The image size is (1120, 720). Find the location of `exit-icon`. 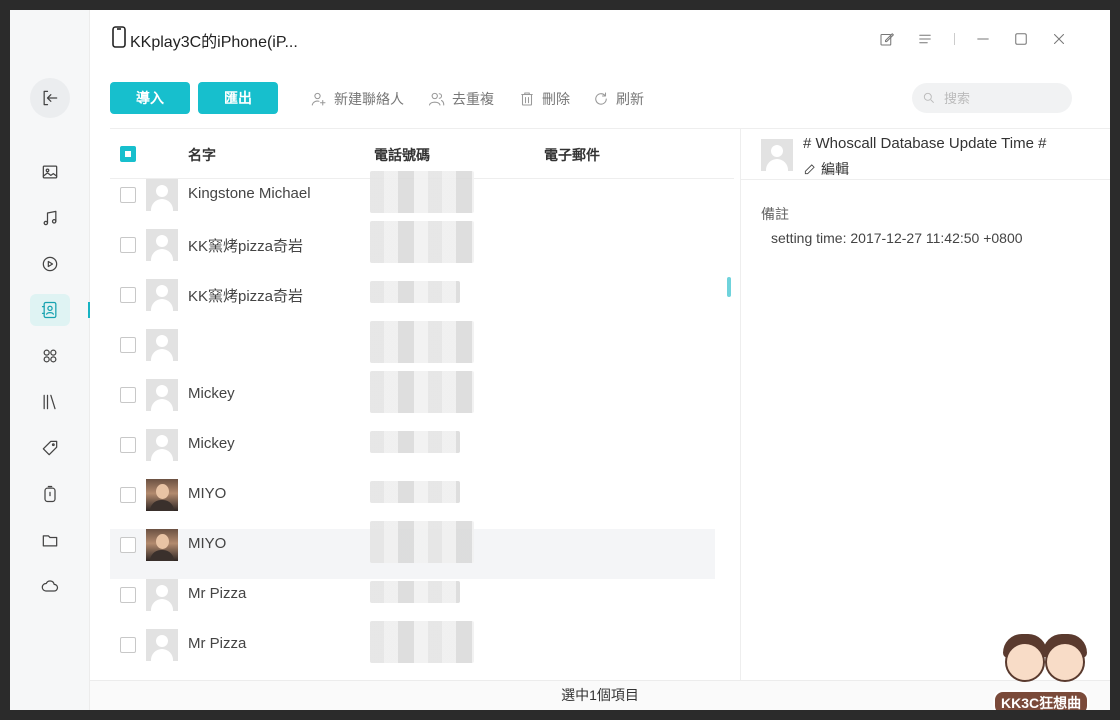

exit-icon is located at coordinates (50, 98).